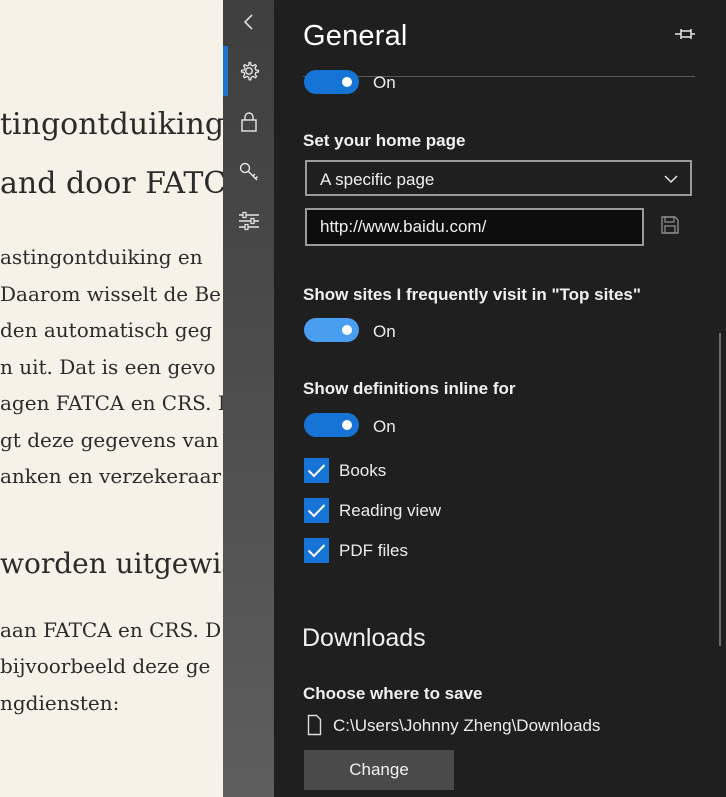 The image size is (726, 797). I want to click on top-sites-toggle-switch, so click(331, 330).